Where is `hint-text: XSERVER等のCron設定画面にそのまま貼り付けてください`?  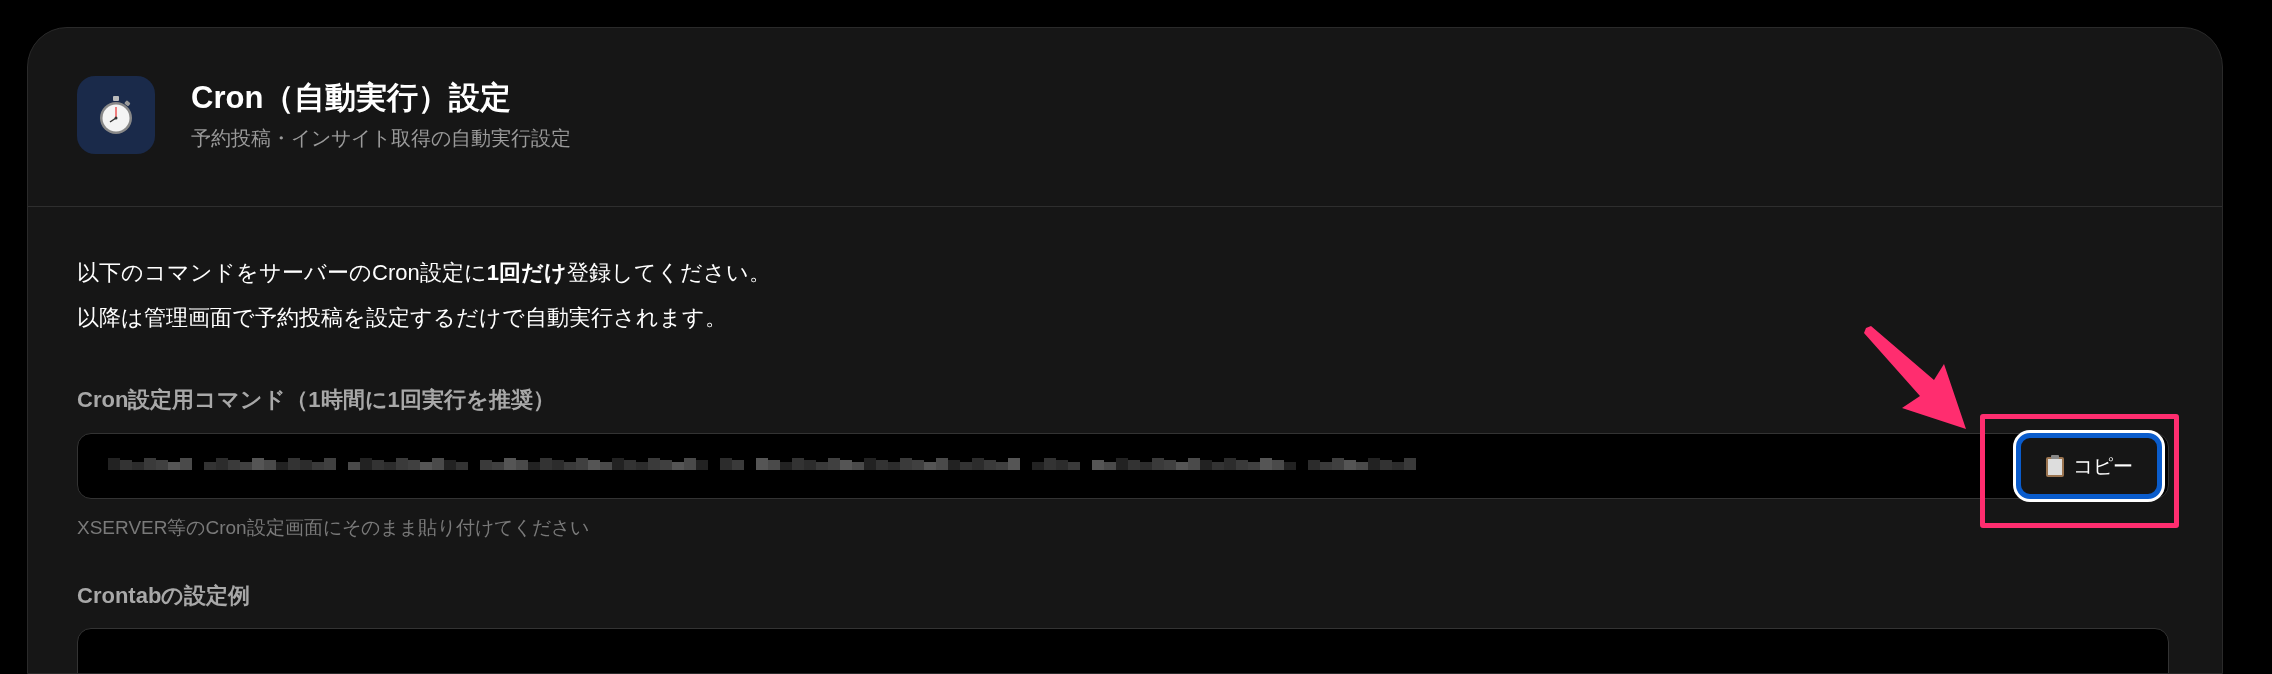 hint-text: XSERVER等のCron設定画面にそのまま貼り付けてください is located at coordinates (333, 528).